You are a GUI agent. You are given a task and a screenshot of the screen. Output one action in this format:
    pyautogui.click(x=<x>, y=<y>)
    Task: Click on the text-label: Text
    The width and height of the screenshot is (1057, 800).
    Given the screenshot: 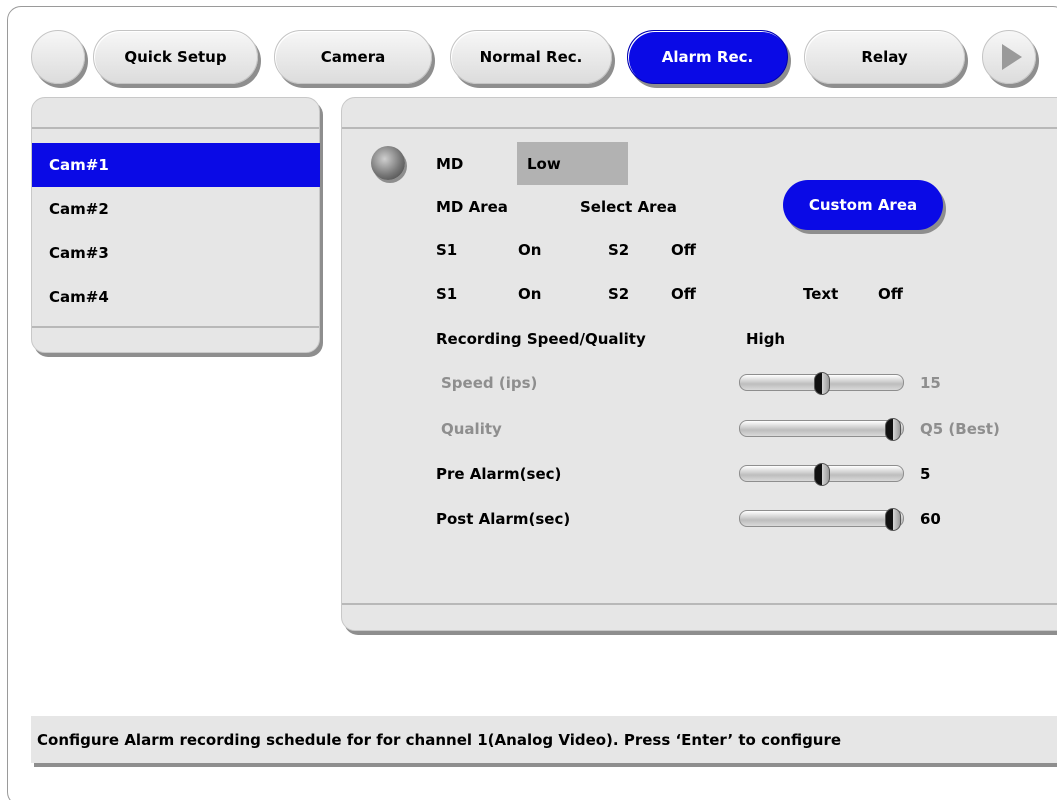 What is the action you would take?
    pyautogui.click(x=821, y=294)
    